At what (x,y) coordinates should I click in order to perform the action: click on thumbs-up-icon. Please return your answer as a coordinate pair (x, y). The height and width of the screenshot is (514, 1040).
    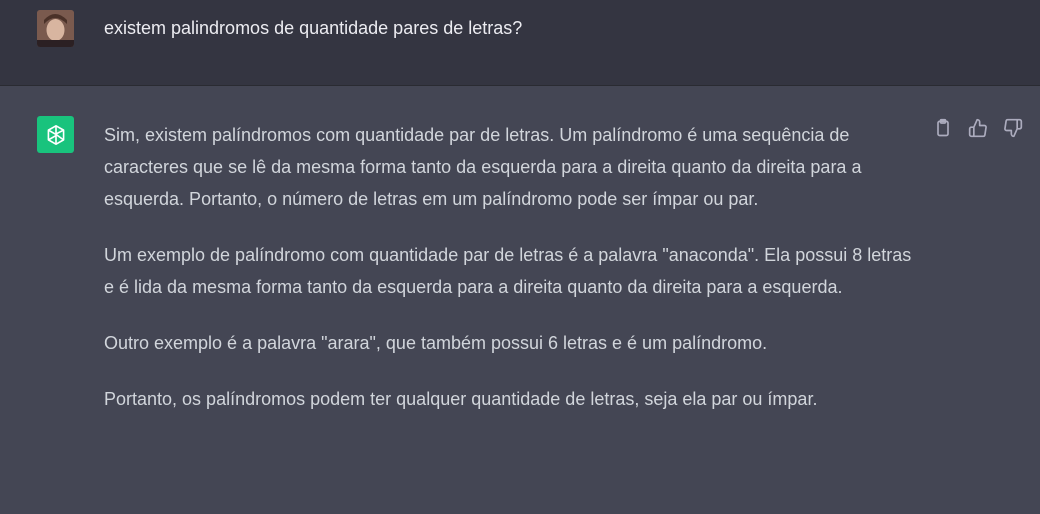
    Looking at the image, I should click on (978, 128).